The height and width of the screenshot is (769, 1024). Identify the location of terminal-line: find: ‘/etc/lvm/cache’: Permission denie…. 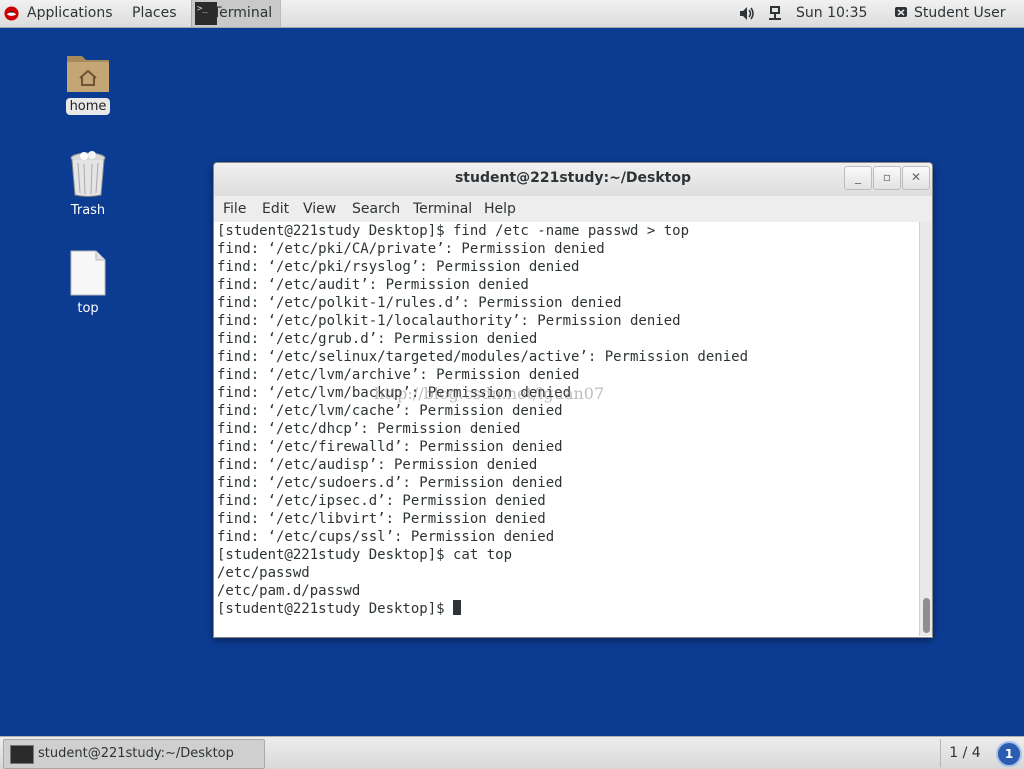
(390, 411).